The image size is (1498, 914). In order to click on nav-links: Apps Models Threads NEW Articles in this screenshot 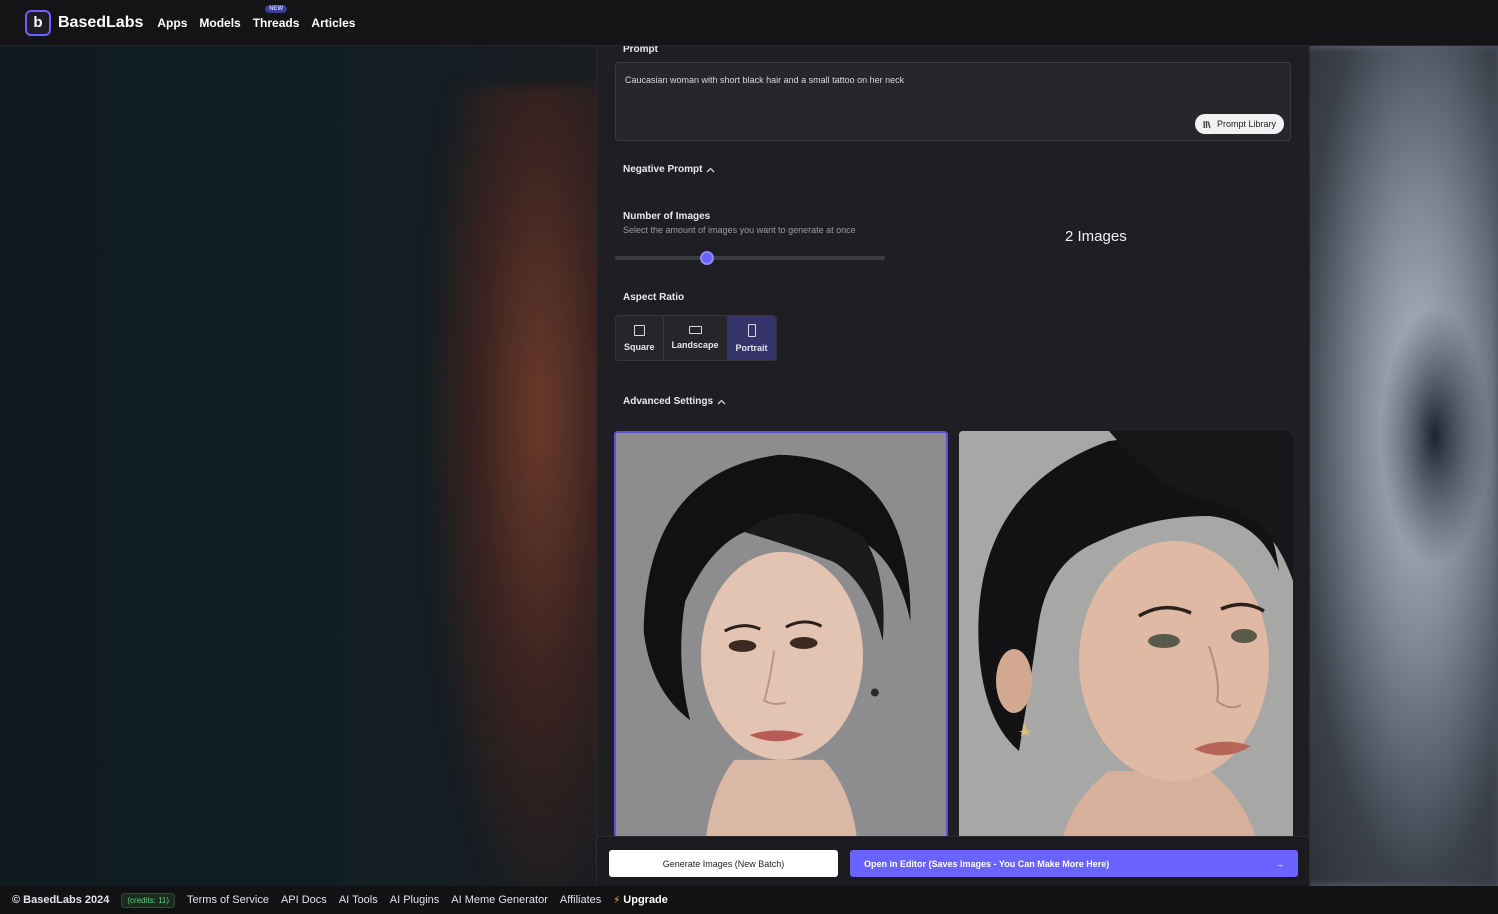, I will do `click(256, 17)`.